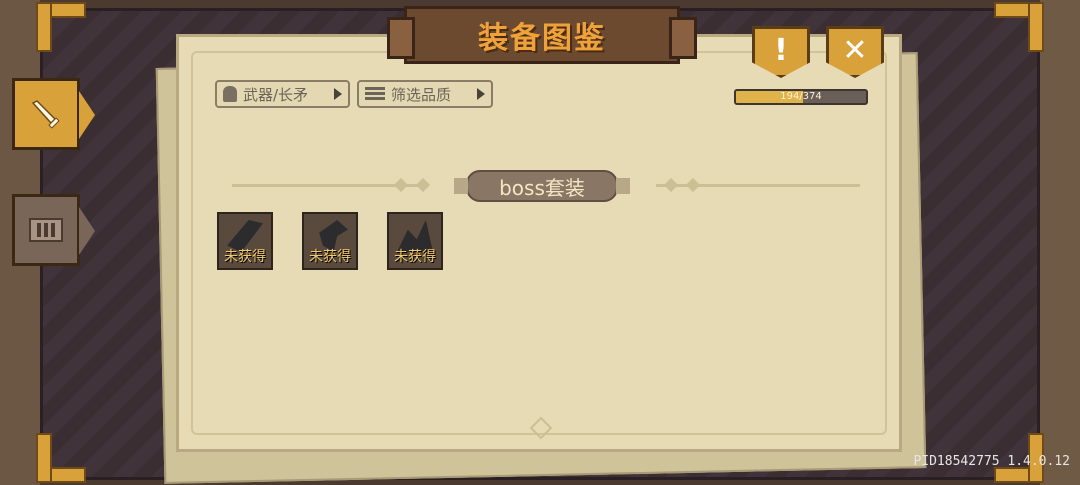 This screenshot has width=1080, height=485. What do you see at coordinates (421, 94) in the screenshot?
I see `quality-filter-label: 筛选品质` at bounding box center [421, 94].